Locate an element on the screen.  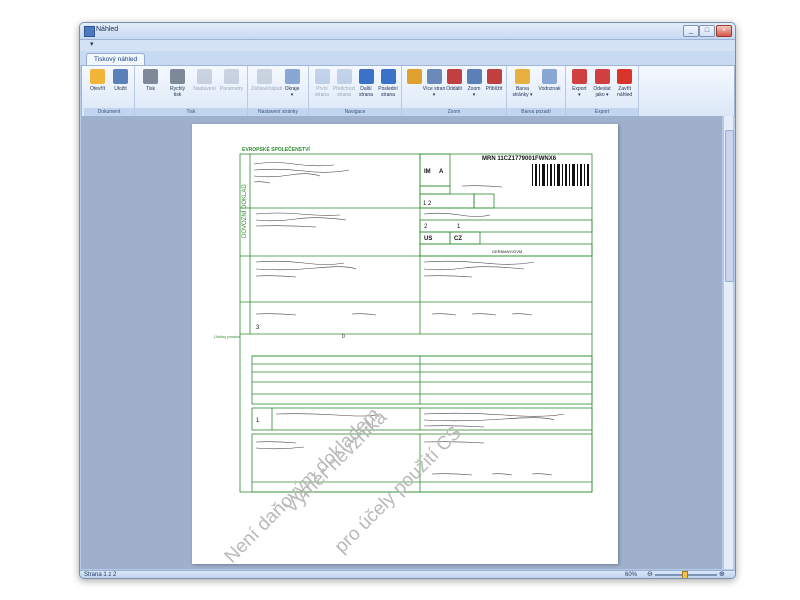
close-preview-icon is located at coordinates (625, 76).